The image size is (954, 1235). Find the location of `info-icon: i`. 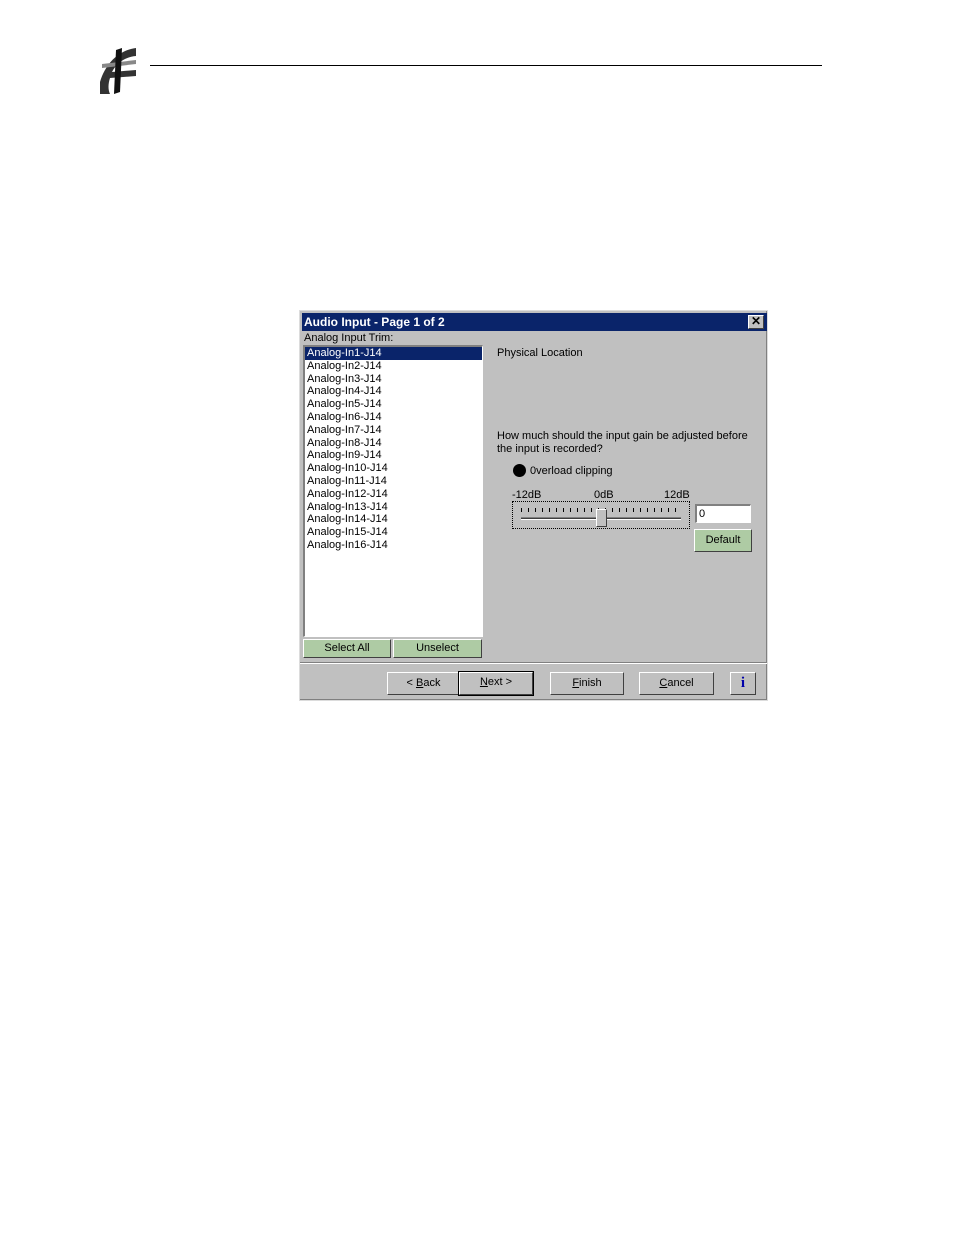

info-icon: i is located at coordinates (743, 683).